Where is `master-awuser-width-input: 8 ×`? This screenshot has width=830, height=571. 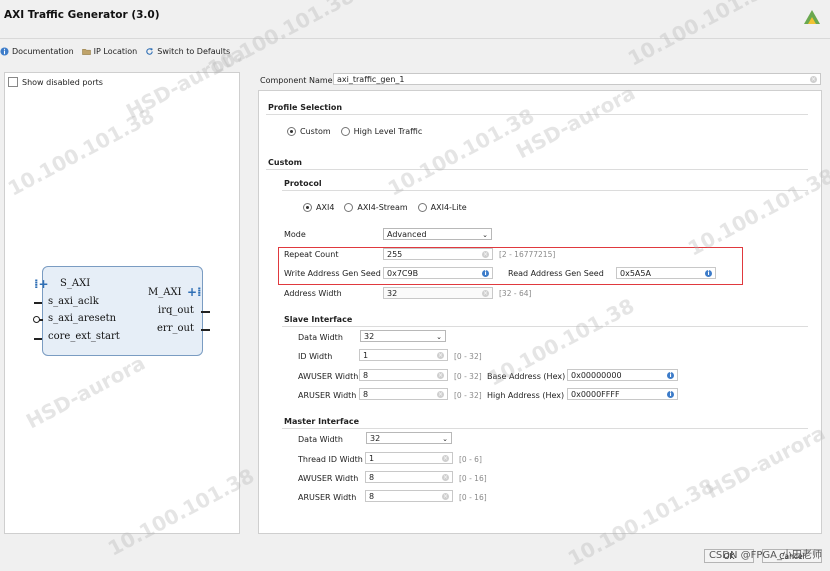
master-awuser-width-input: 8 × is located at coordinates (409, 477).